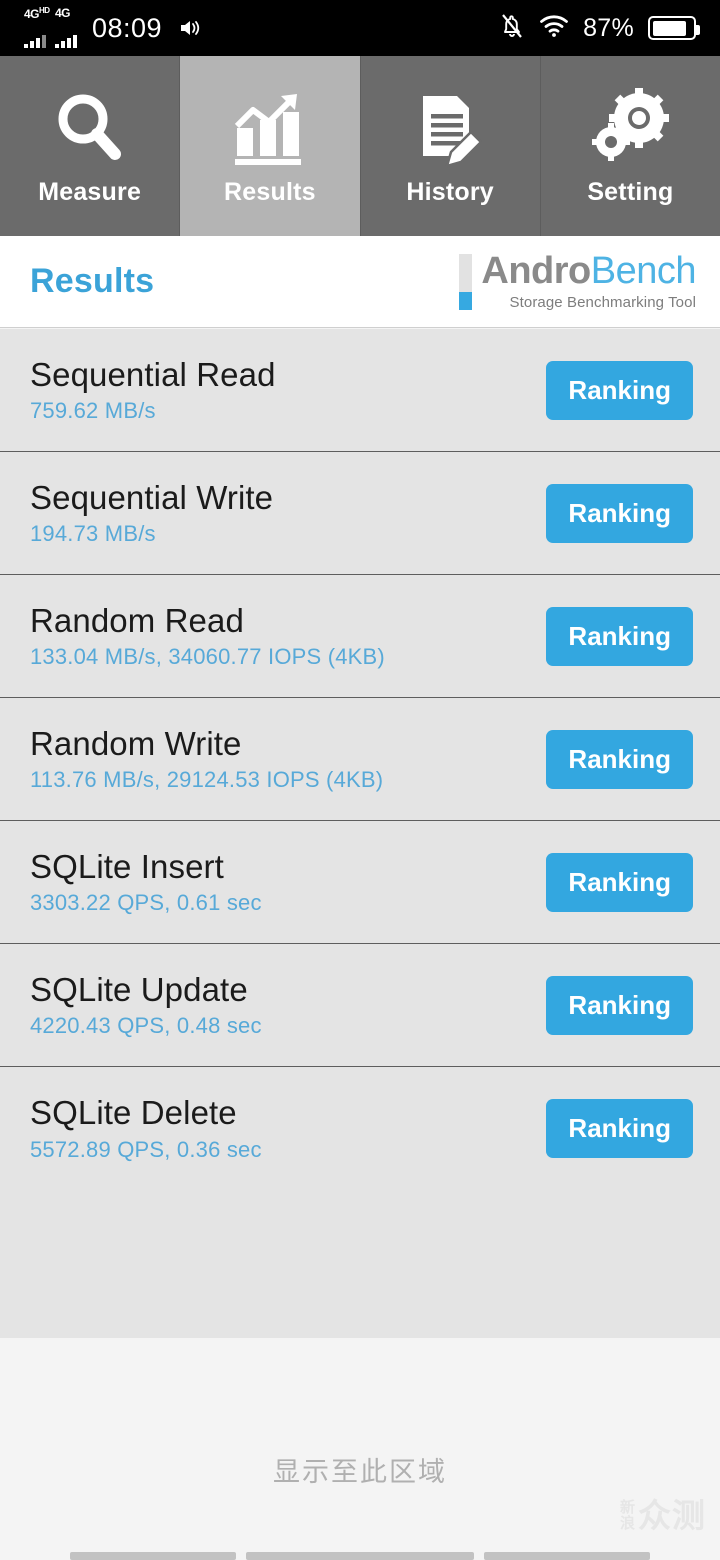 The image size is (720, 1560). I want to click on nav-segment-recents, so click(567, 1556).